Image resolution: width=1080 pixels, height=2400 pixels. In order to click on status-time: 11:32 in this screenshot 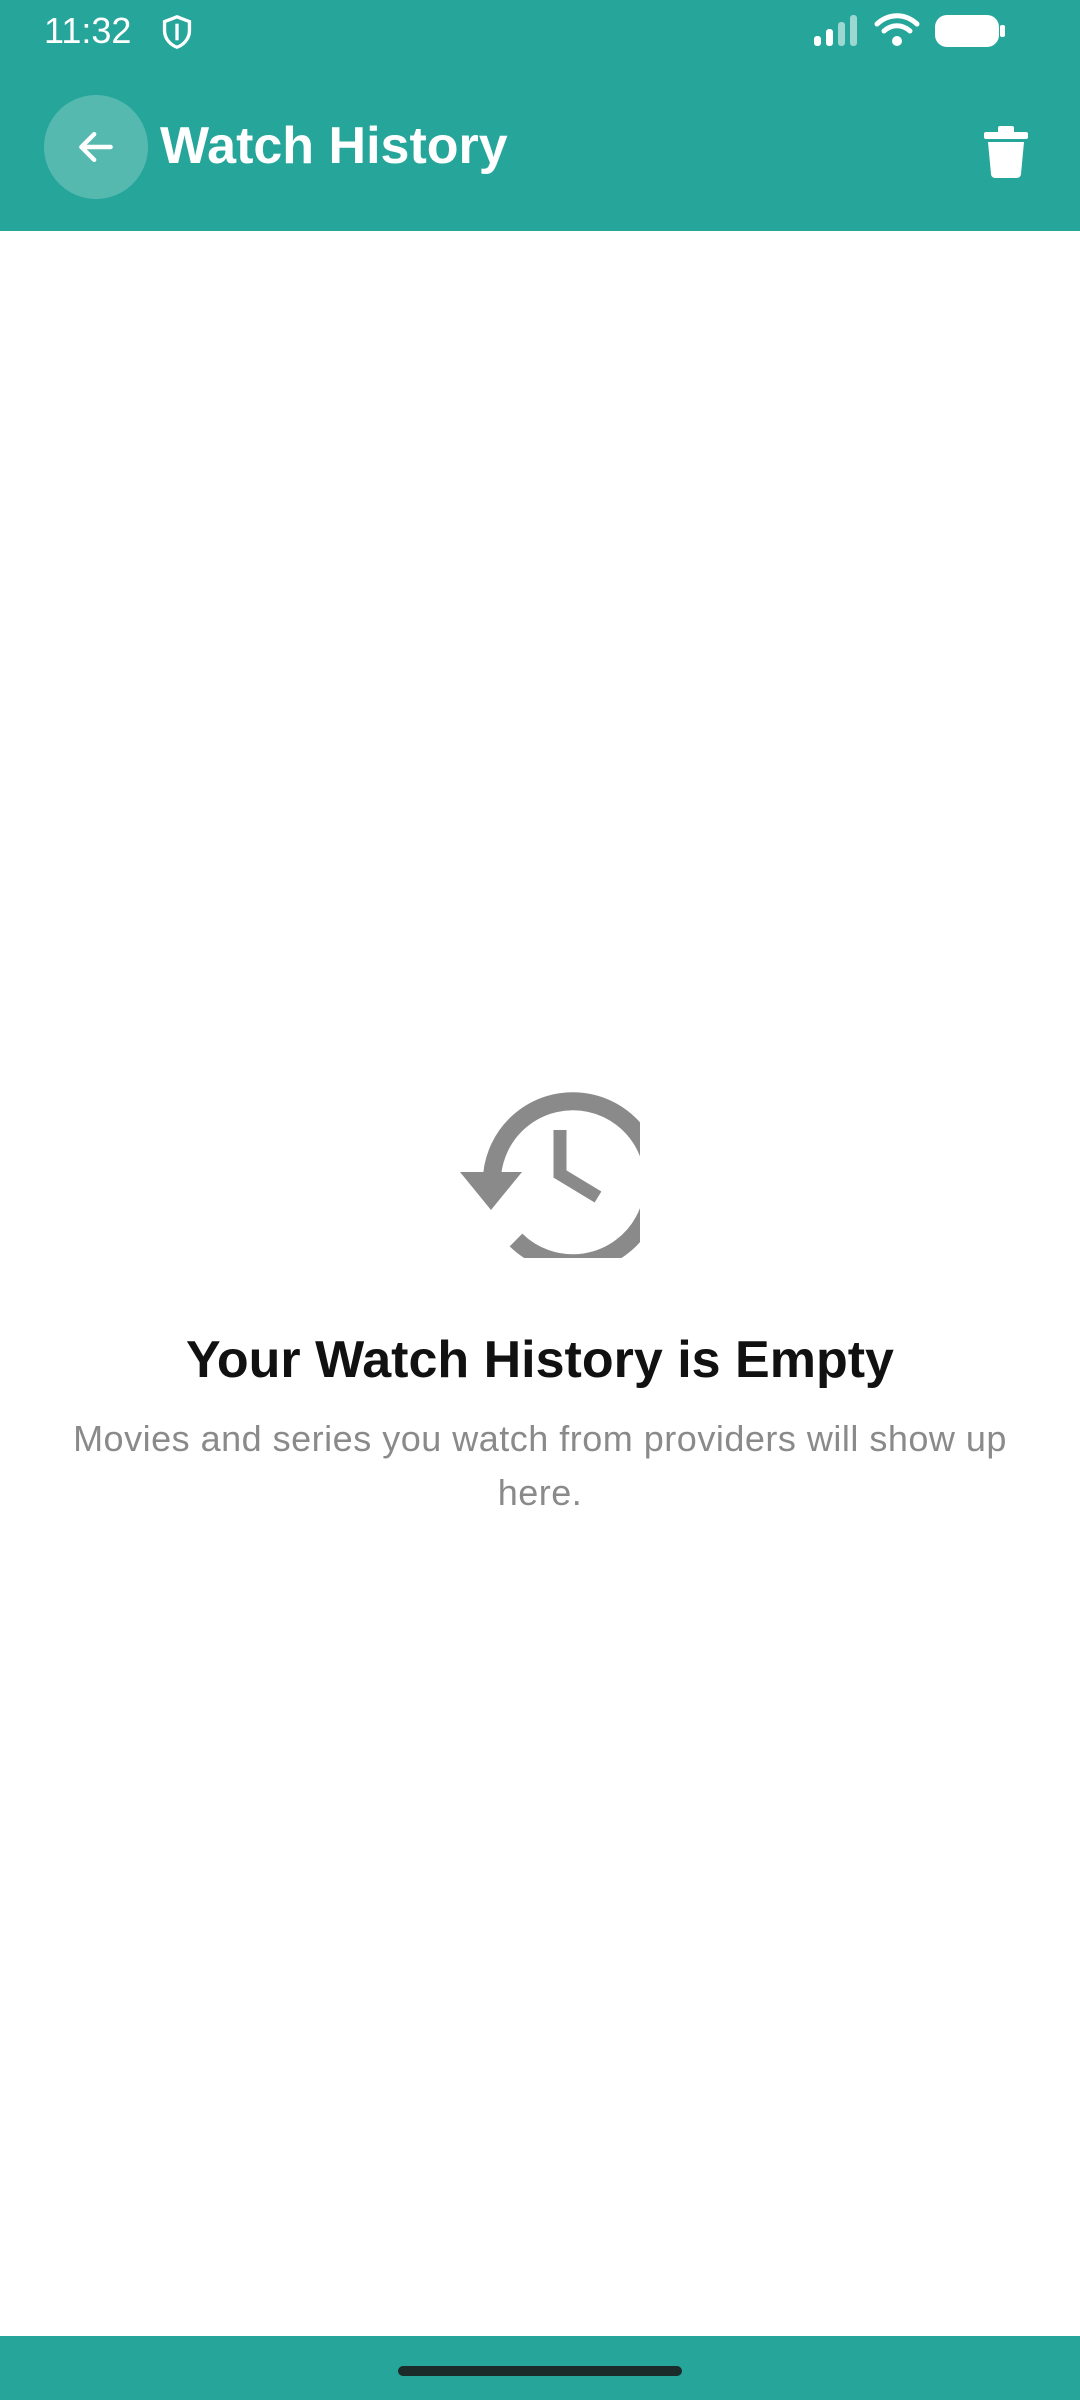, I will do `click(88, 30)`.